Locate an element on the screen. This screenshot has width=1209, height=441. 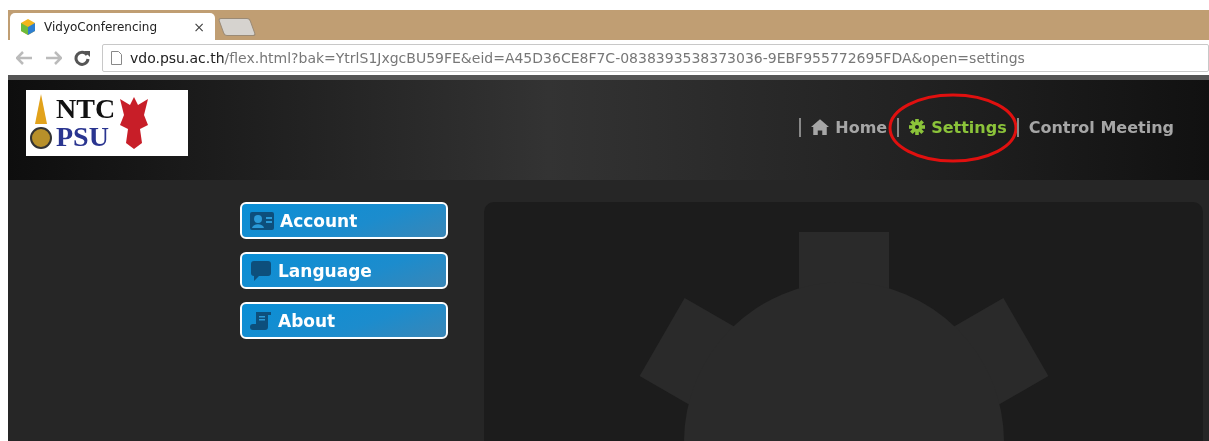
nav-link: Control Meeting is located at coordinates (1100, 127).